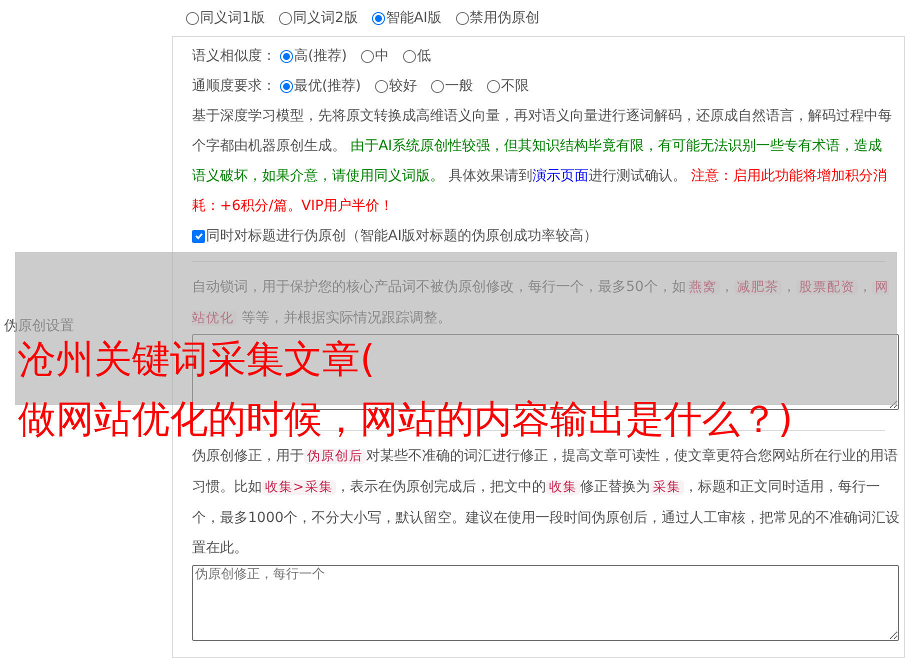  What do you see at coordinates (374, 56) in the screenshot?
I see `radio-option: 中` at bounding box center [374, 56].